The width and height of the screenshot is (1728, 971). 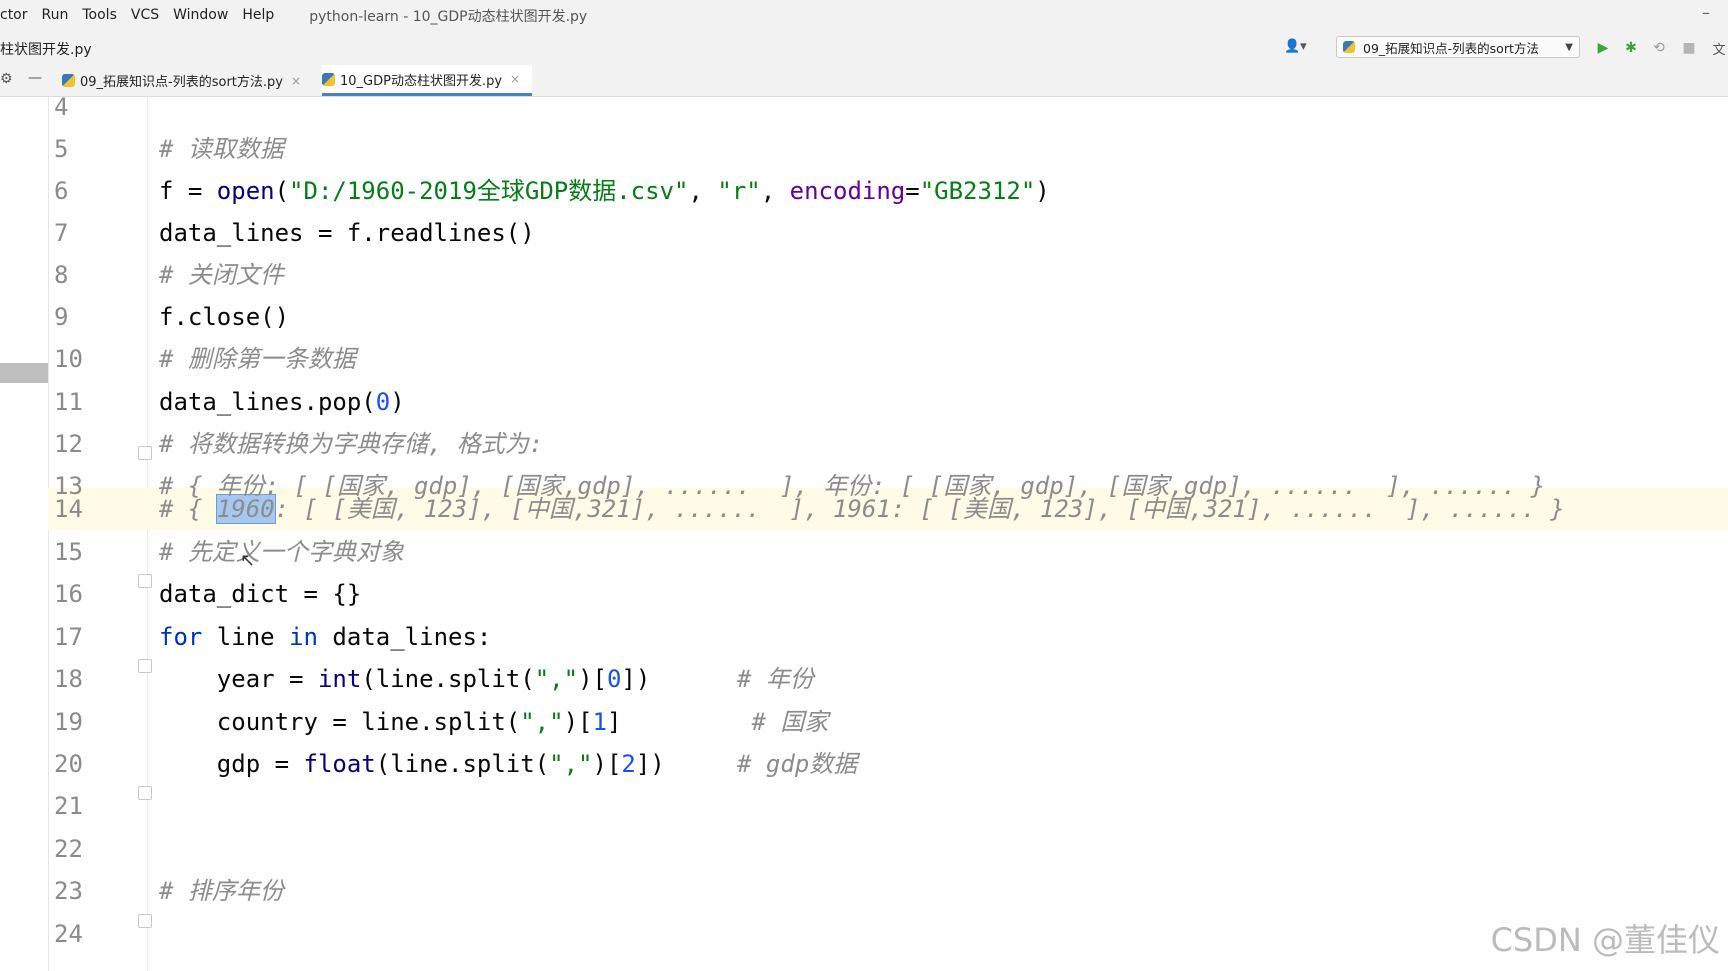 I want to click on code-line-20: gdp = float(line.split(",")[2]) # gdp数据, so click(x=508, y=764).